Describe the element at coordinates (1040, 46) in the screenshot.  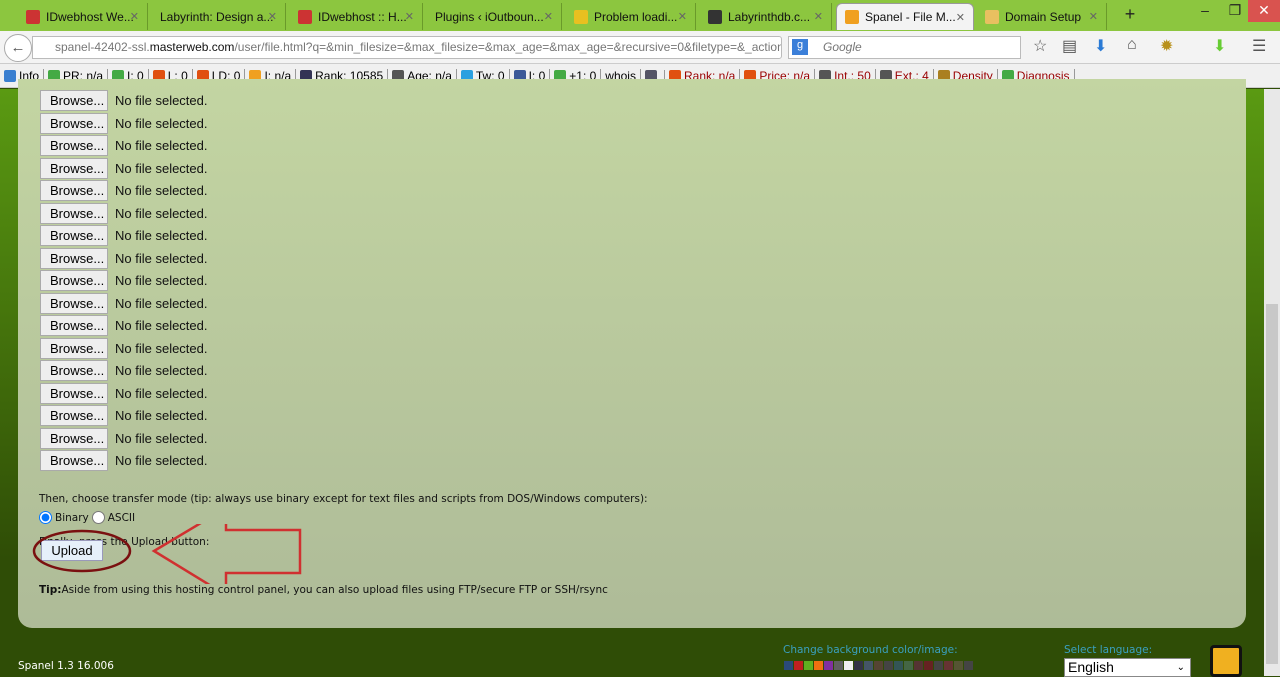
I see `bookmark-star-icon: ☆` at that location.